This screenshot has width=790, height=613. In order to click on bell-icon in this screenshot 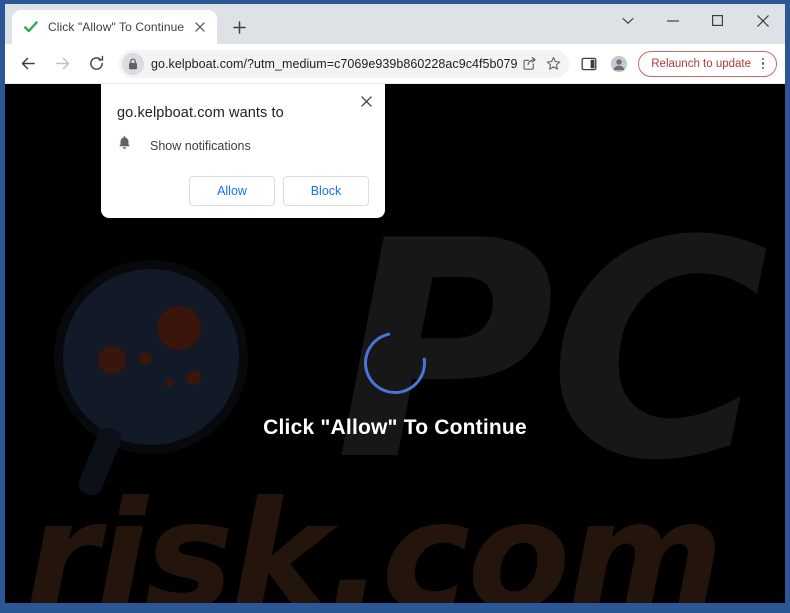, I will do `click(124, 145)`.